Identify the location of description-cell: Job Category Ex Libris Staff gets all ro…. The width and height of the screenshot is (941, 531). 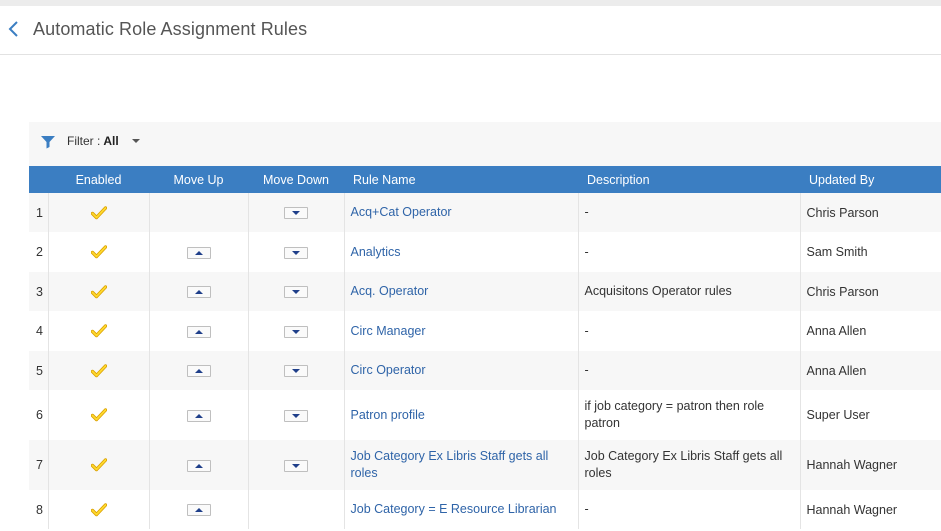
(689, 465).